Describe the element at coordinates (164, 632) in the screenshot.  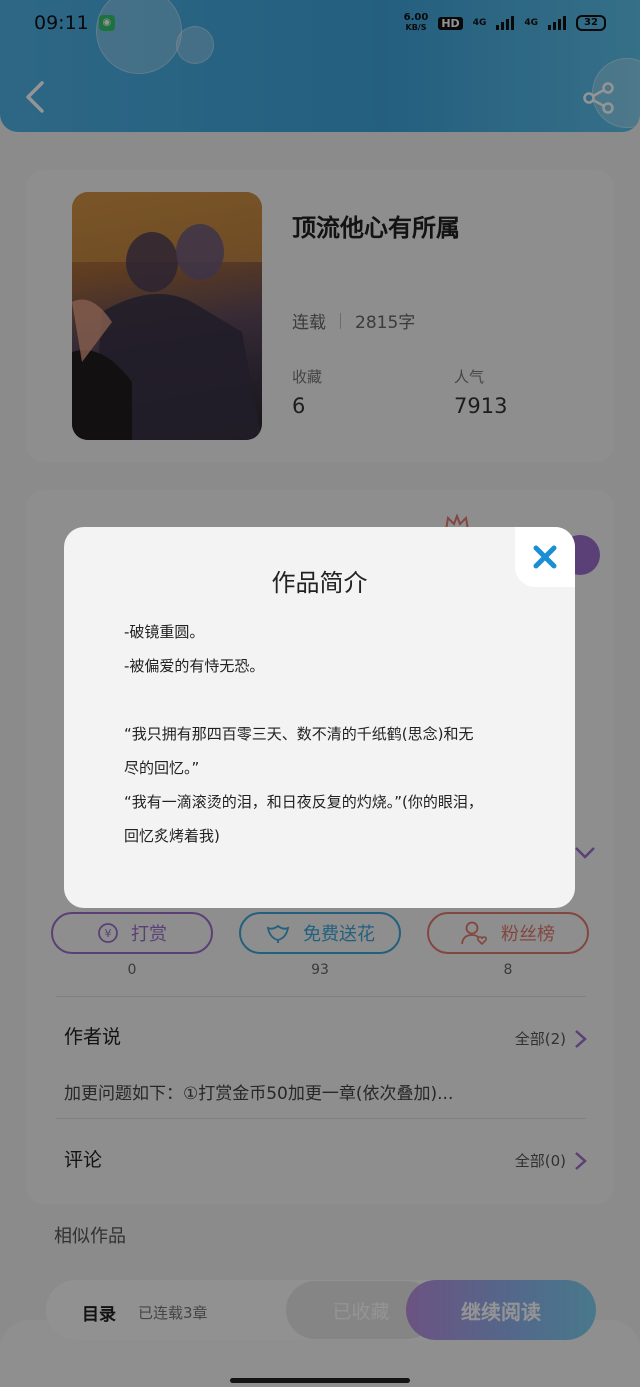
I see `synopsis-line: -破镜重圆。` at that location.